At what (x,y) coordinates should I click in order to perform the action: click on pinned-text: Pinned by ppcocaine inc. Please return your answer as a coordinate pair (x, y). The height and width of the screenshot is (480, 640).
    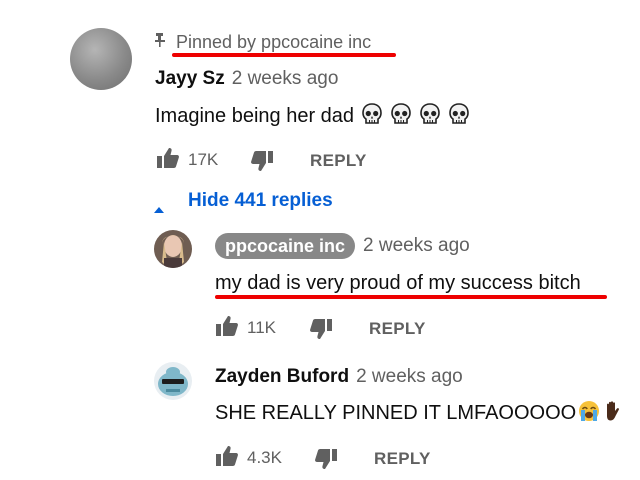
    Looking at the image, I should click on (274, 41).